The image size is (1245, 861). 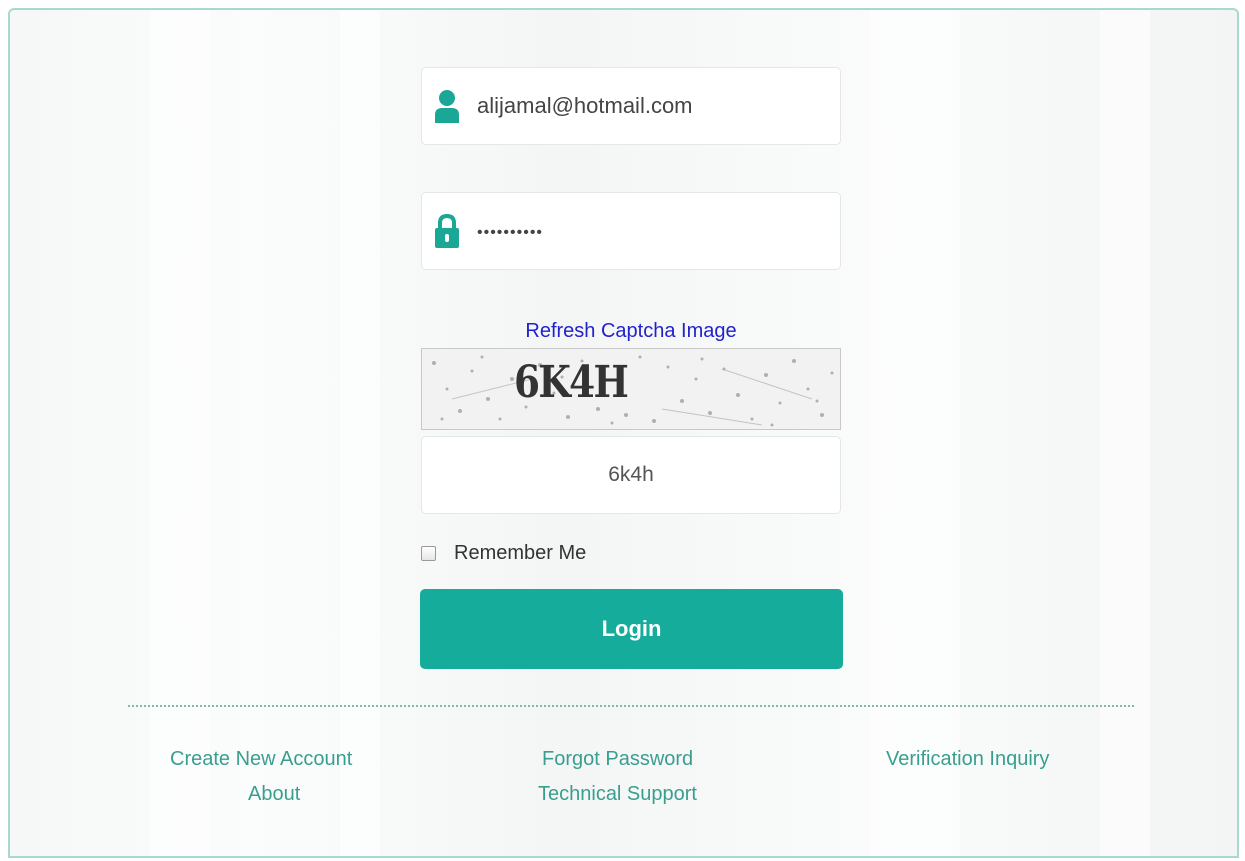 What do you see at coordinates (631, 629) in the screenshot?
I see `login-button: Login` at bounding box center [631, 629].